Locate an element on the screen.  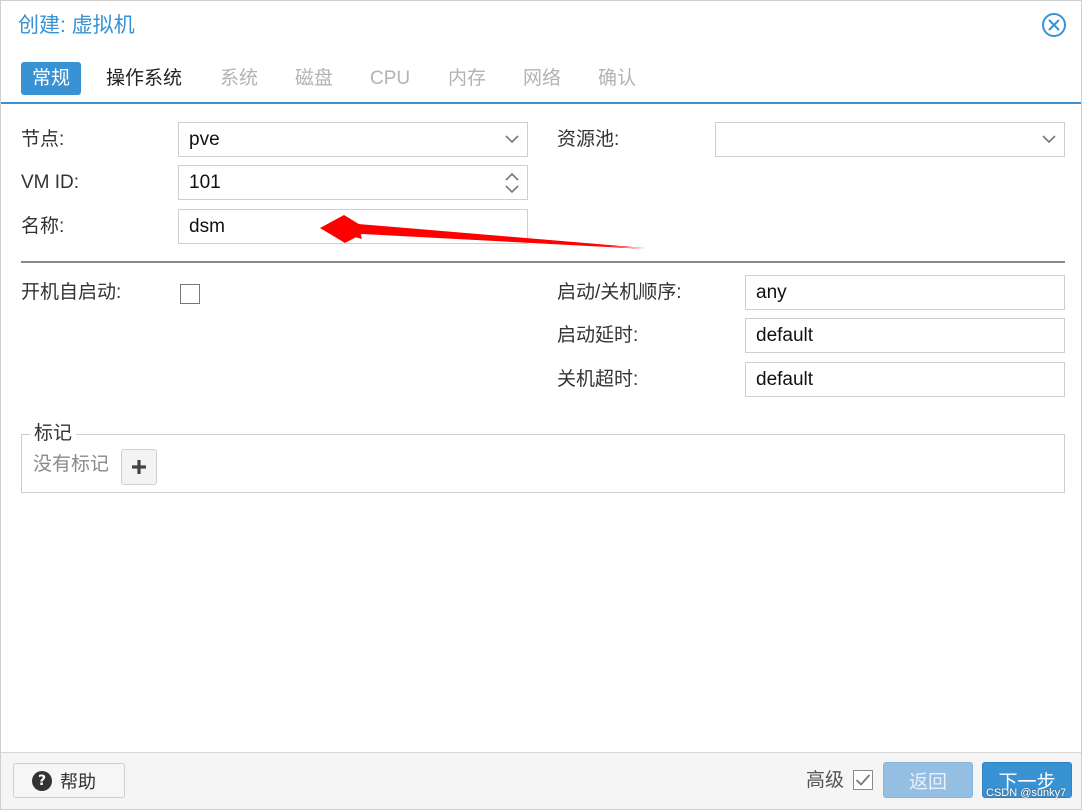
wizard-tabbar: 常规 操作系统 系统 磁盘 CPU 内存 网络 确认 is located at coordinates (541, 80).